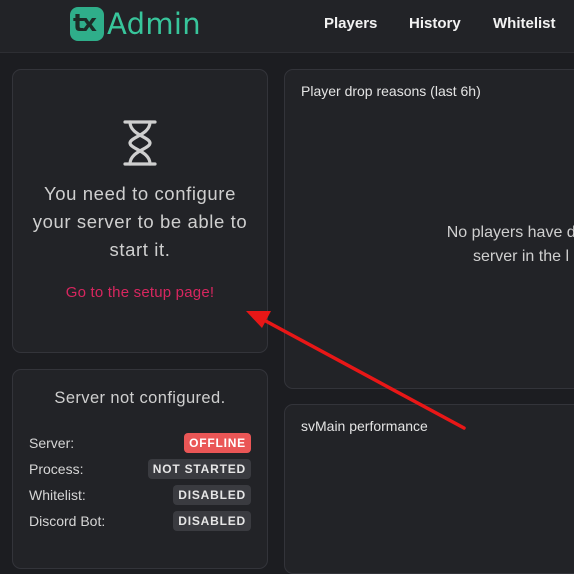 This screenshot has width=574, height=574. What do you see at coordinates (217, 443) in the screenshot?
I see `status-badge: OFFLINE` at bounding box center [217, 443].